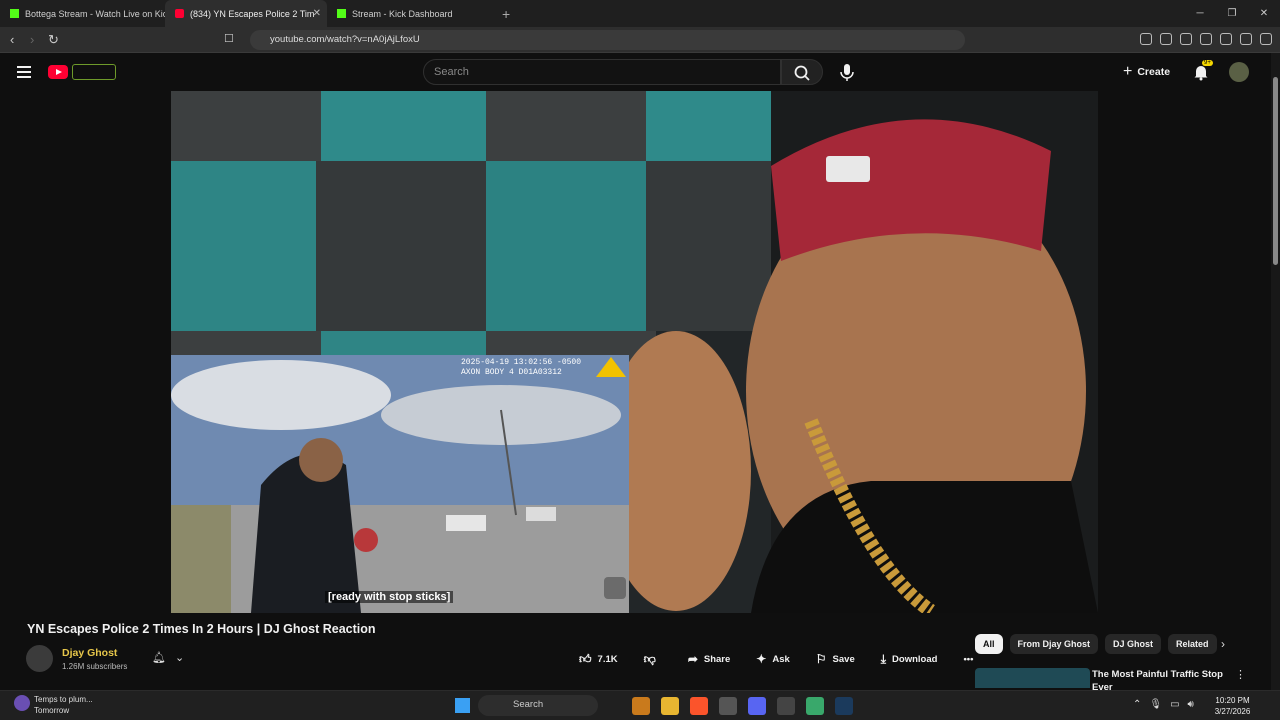  I want to click on like-button: 👍︎ 7.1K, so click(598, 659).